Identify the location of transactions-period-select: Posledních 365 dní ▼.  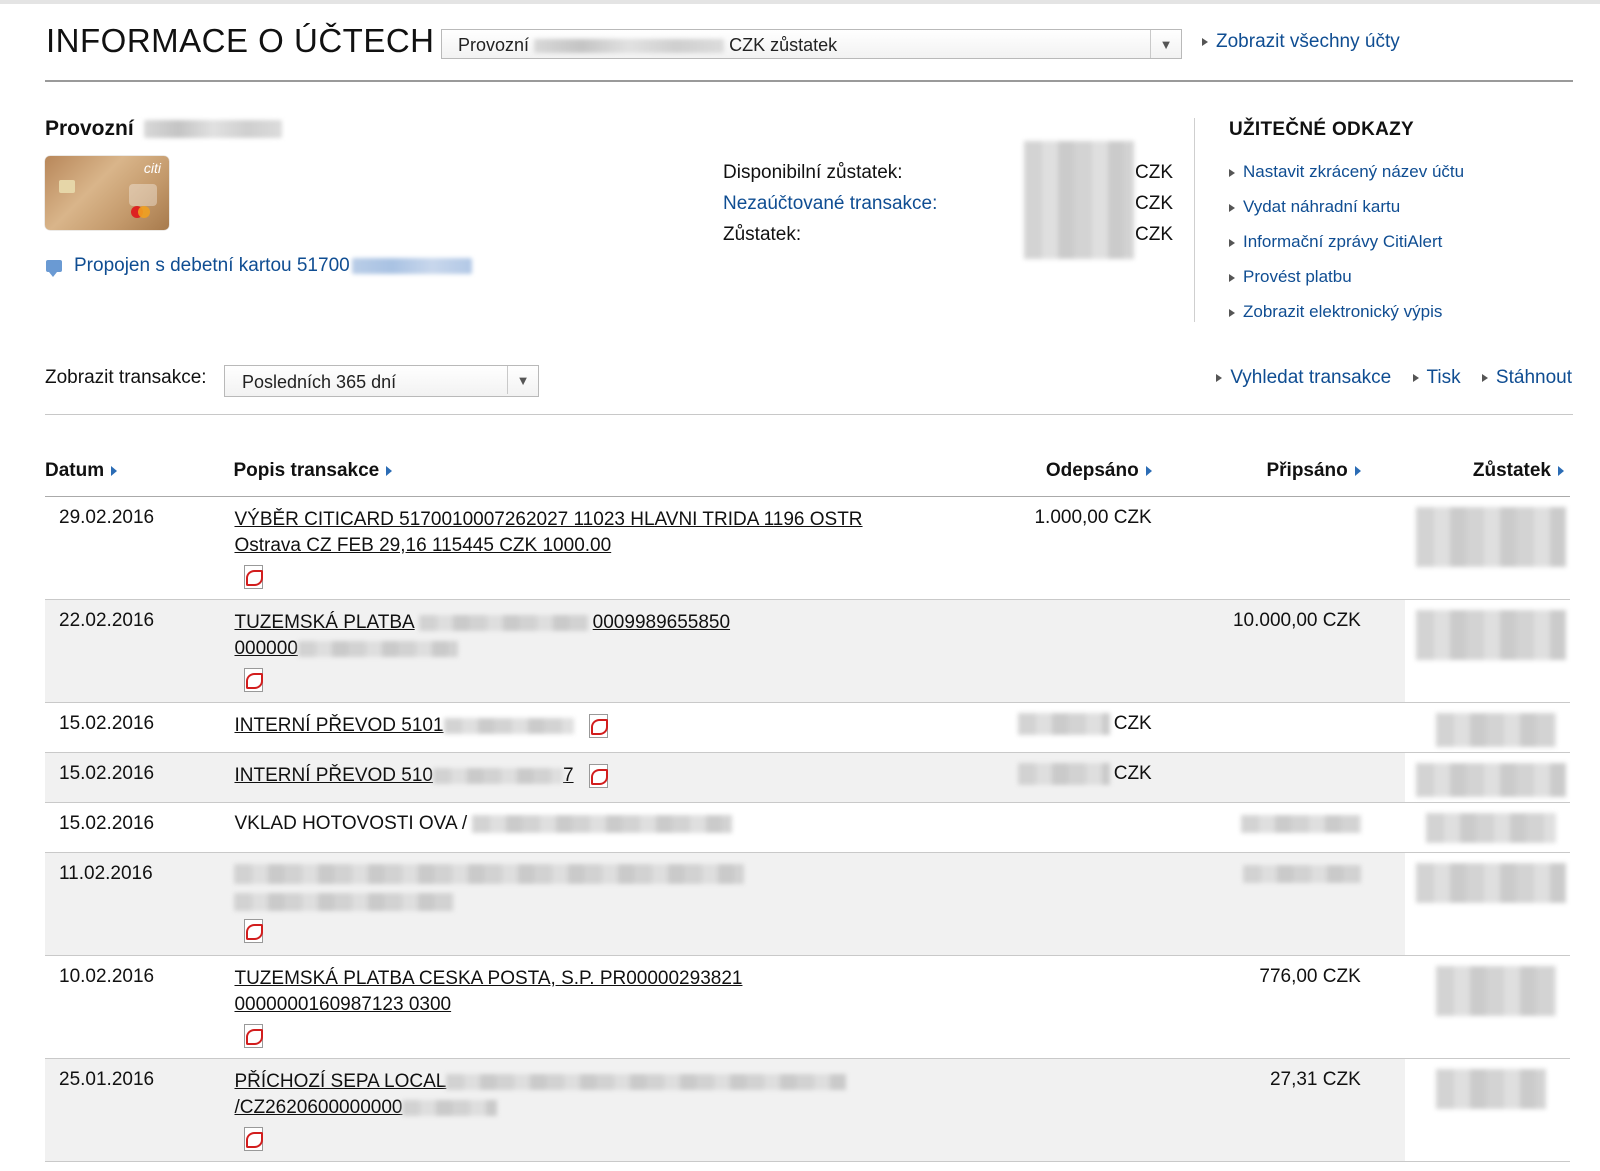
(381, 381).